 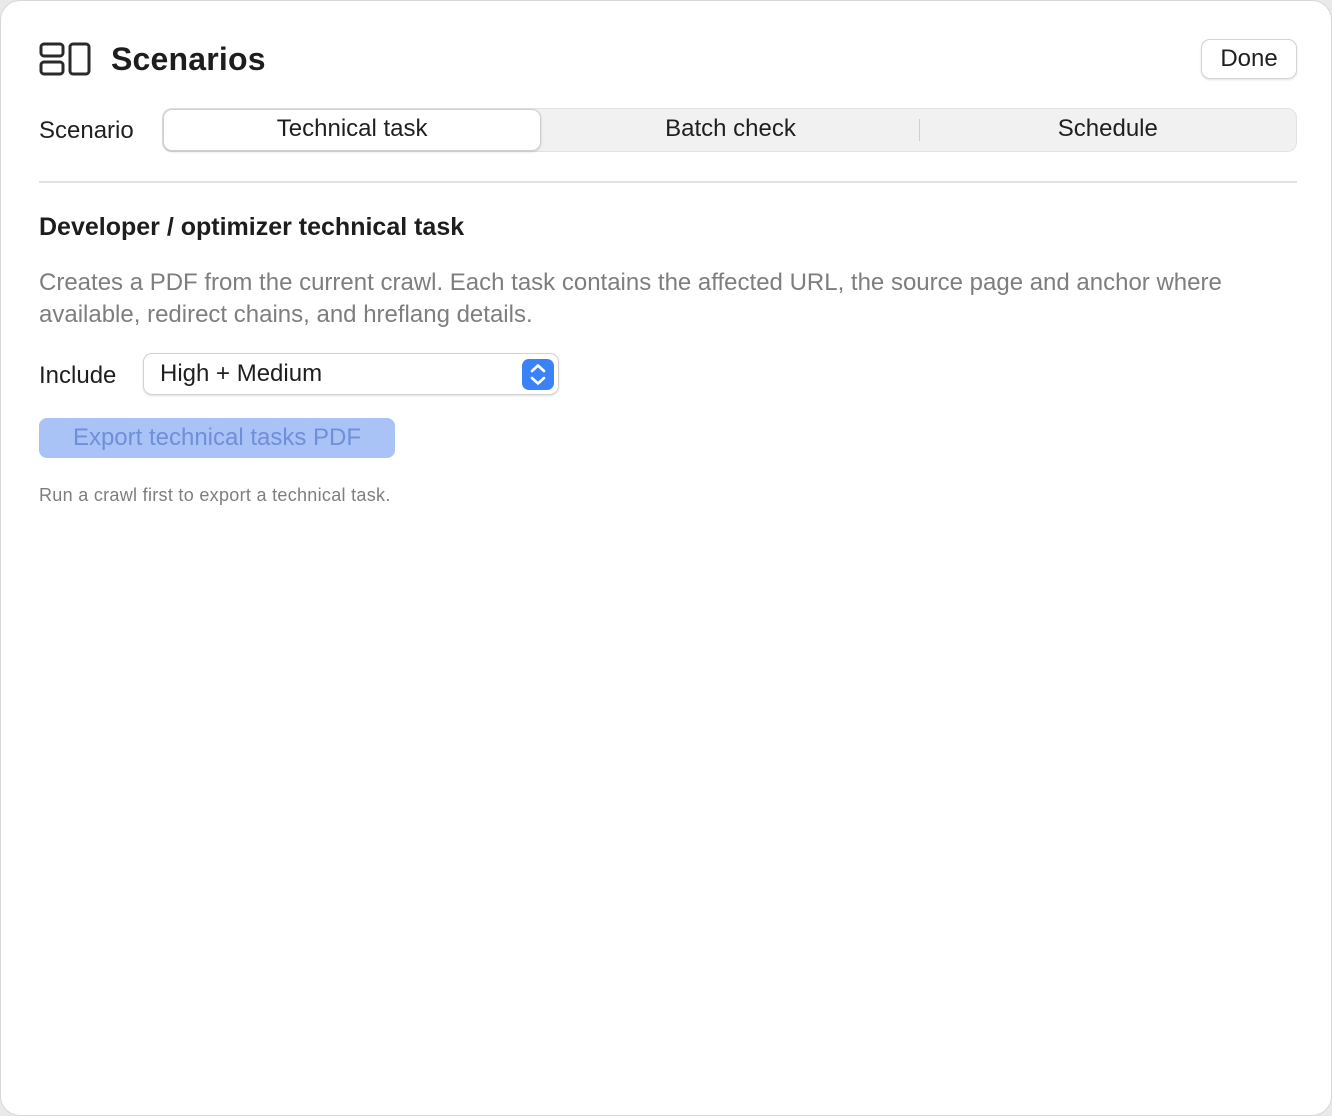 What do you see at coordinates (1108, 130) in the screenshot?
I see `segment-schedule: Schedule` at bounding box center [1108, 130].